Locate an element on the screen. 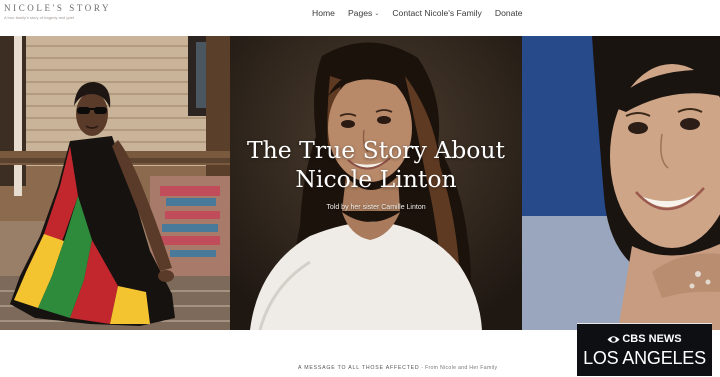 The image size is (720, 377). watermark-network-line: CBS NEWS is located at coordinates (644, 339).